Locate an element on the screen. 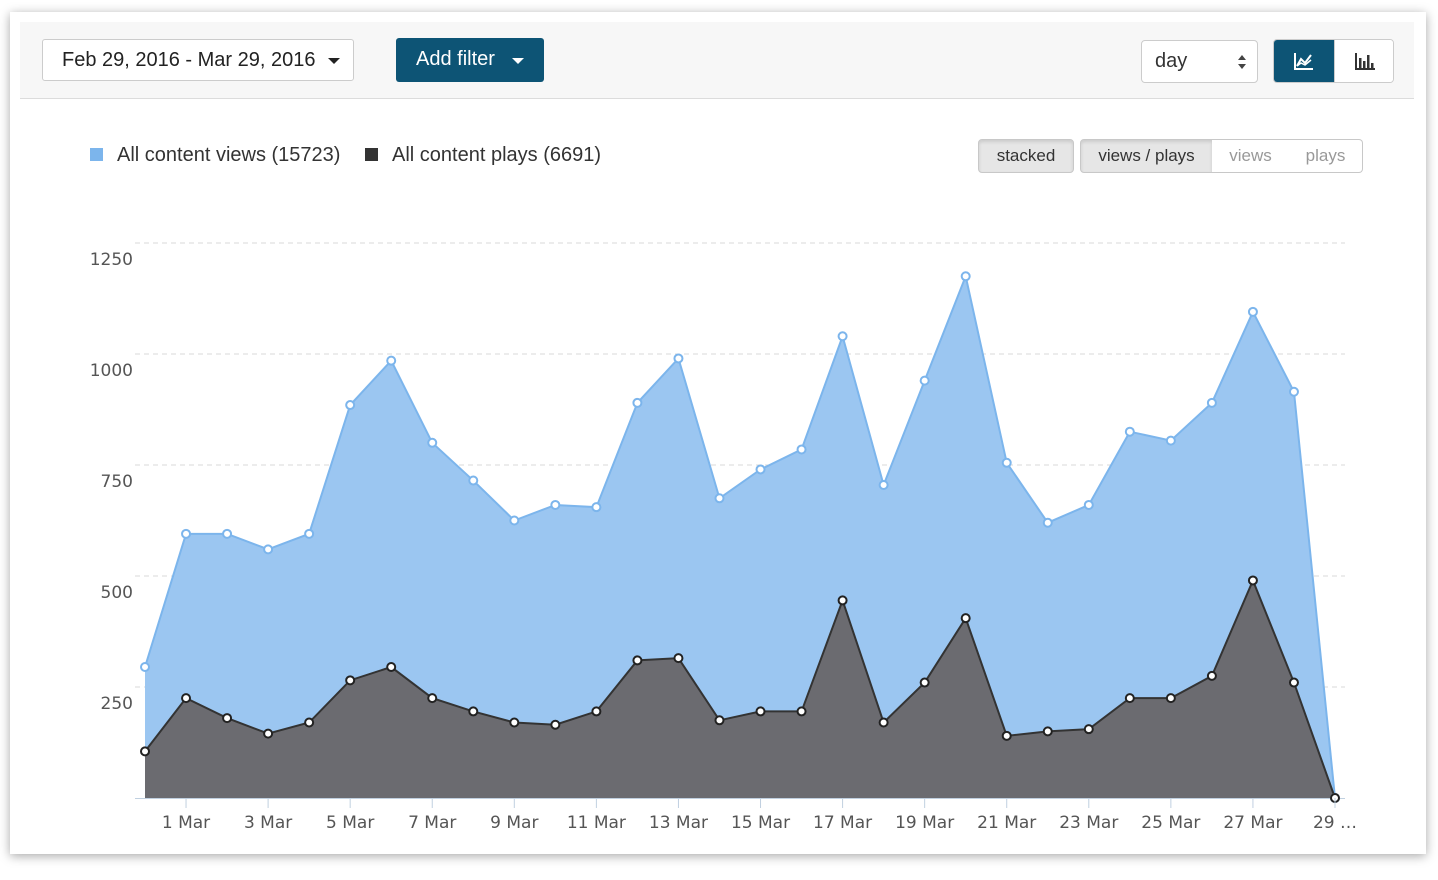 This screenshot has width=1438, height=880. x-tick-label: 15 Mar is located at coordinates (760, 823).